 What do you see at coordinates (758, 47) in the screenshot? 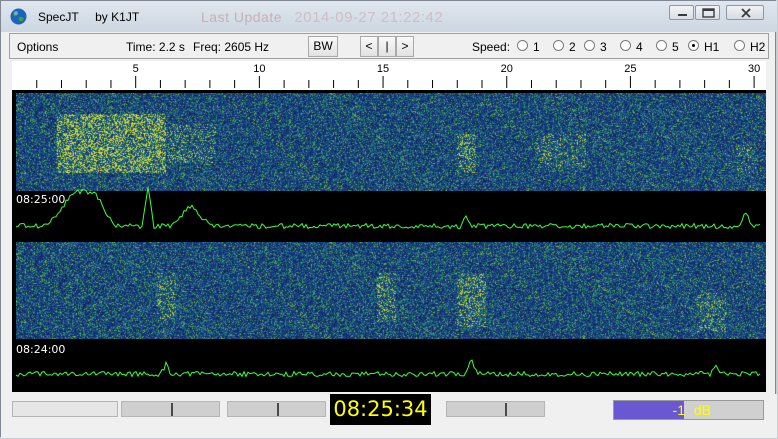
I see `speed-label-h2: H2` at bounding box center [758, 47].